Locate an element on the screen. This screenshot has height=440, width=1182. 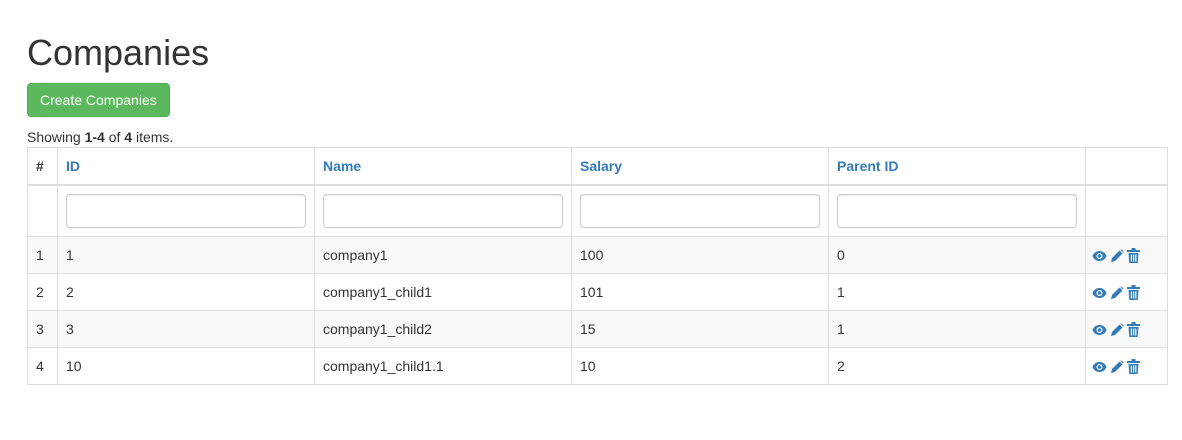
filter-cell-actions is located at coordinates (1126, 210).